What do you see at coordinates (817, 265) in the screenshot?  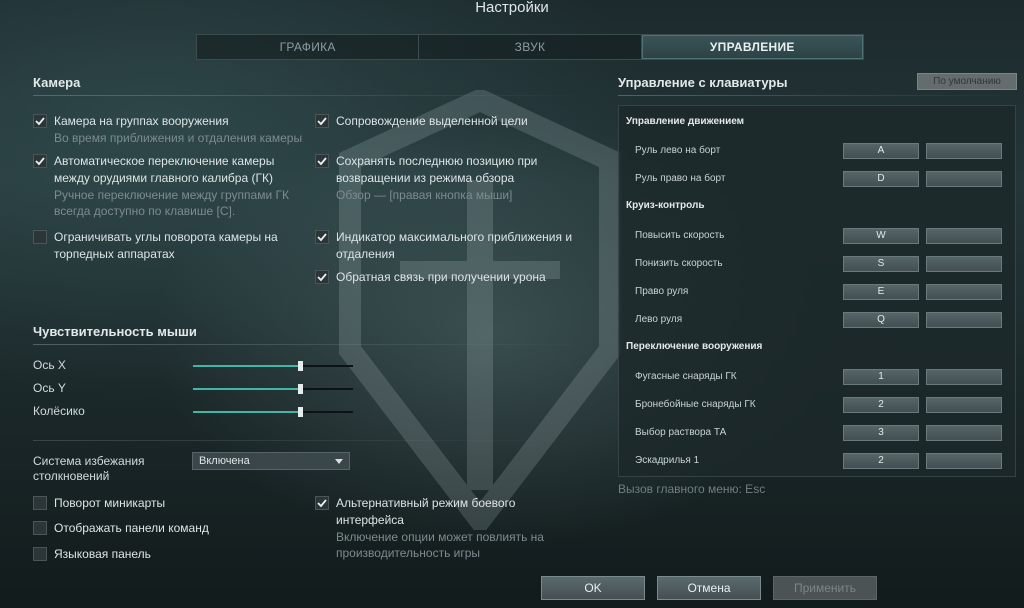 I see `keybinding-row: Понизить скорость S` at bounding box center [817, 265].